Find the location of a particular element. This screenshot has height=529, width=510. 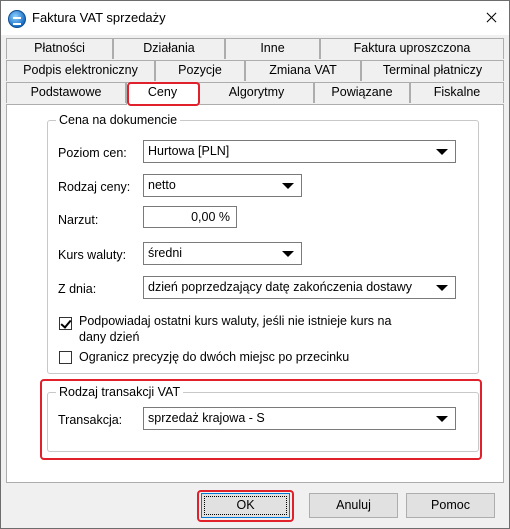

markup-label: Narzut: is located at coordinates (78, 220).